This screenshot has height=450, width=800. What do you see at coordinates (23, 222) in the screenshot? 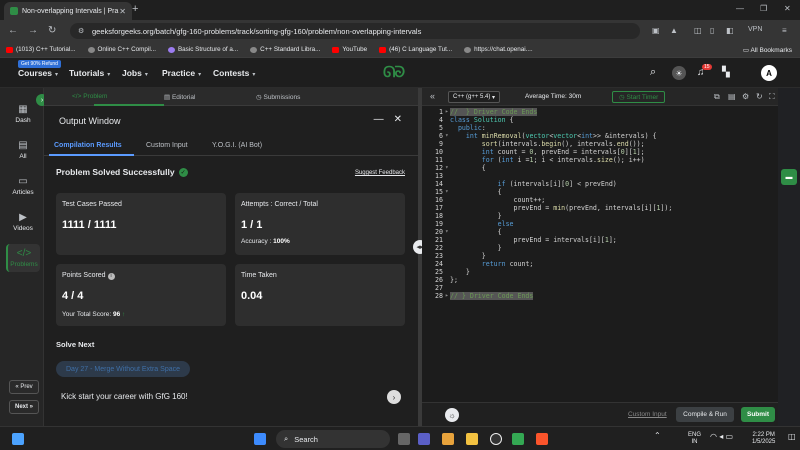
I see `sidebar-item-videos: ▶ Videos` at bounding box center [23, 222].